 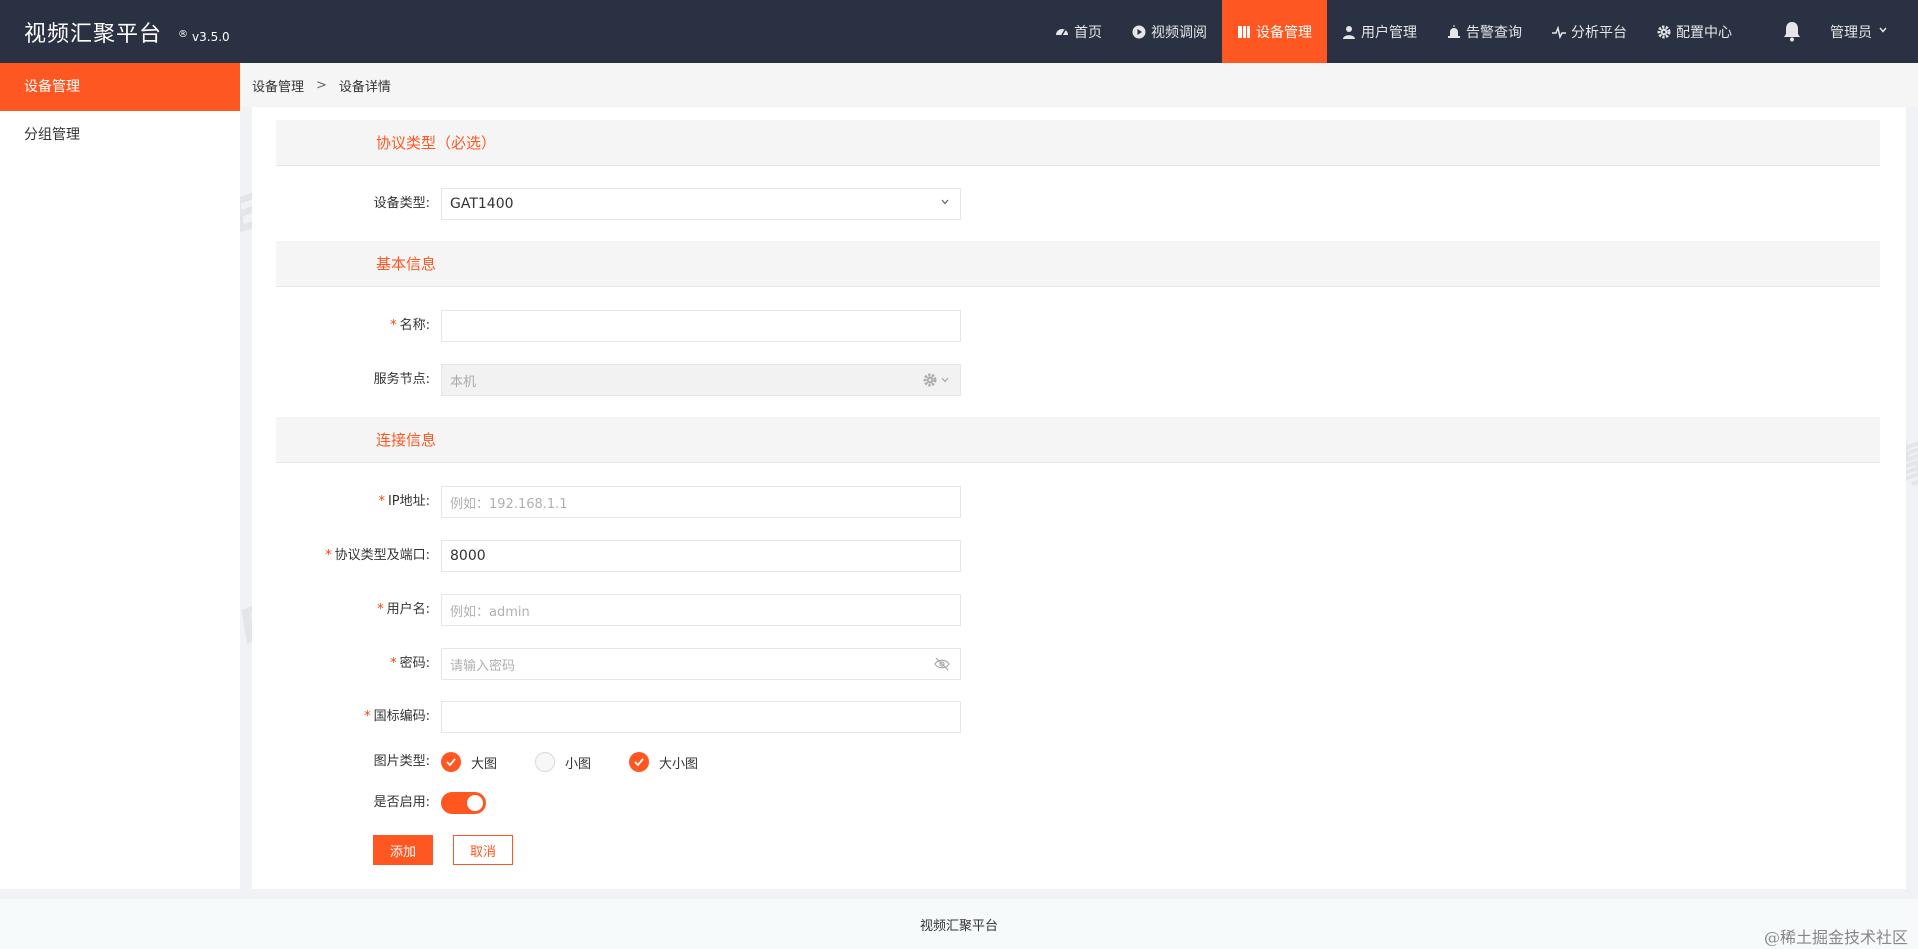 What do you see at coordinates (1835, 937) in the screenshot?
I see `corner-watermark: @稀土掘金技术社区` at bounding box center [1835, 937].